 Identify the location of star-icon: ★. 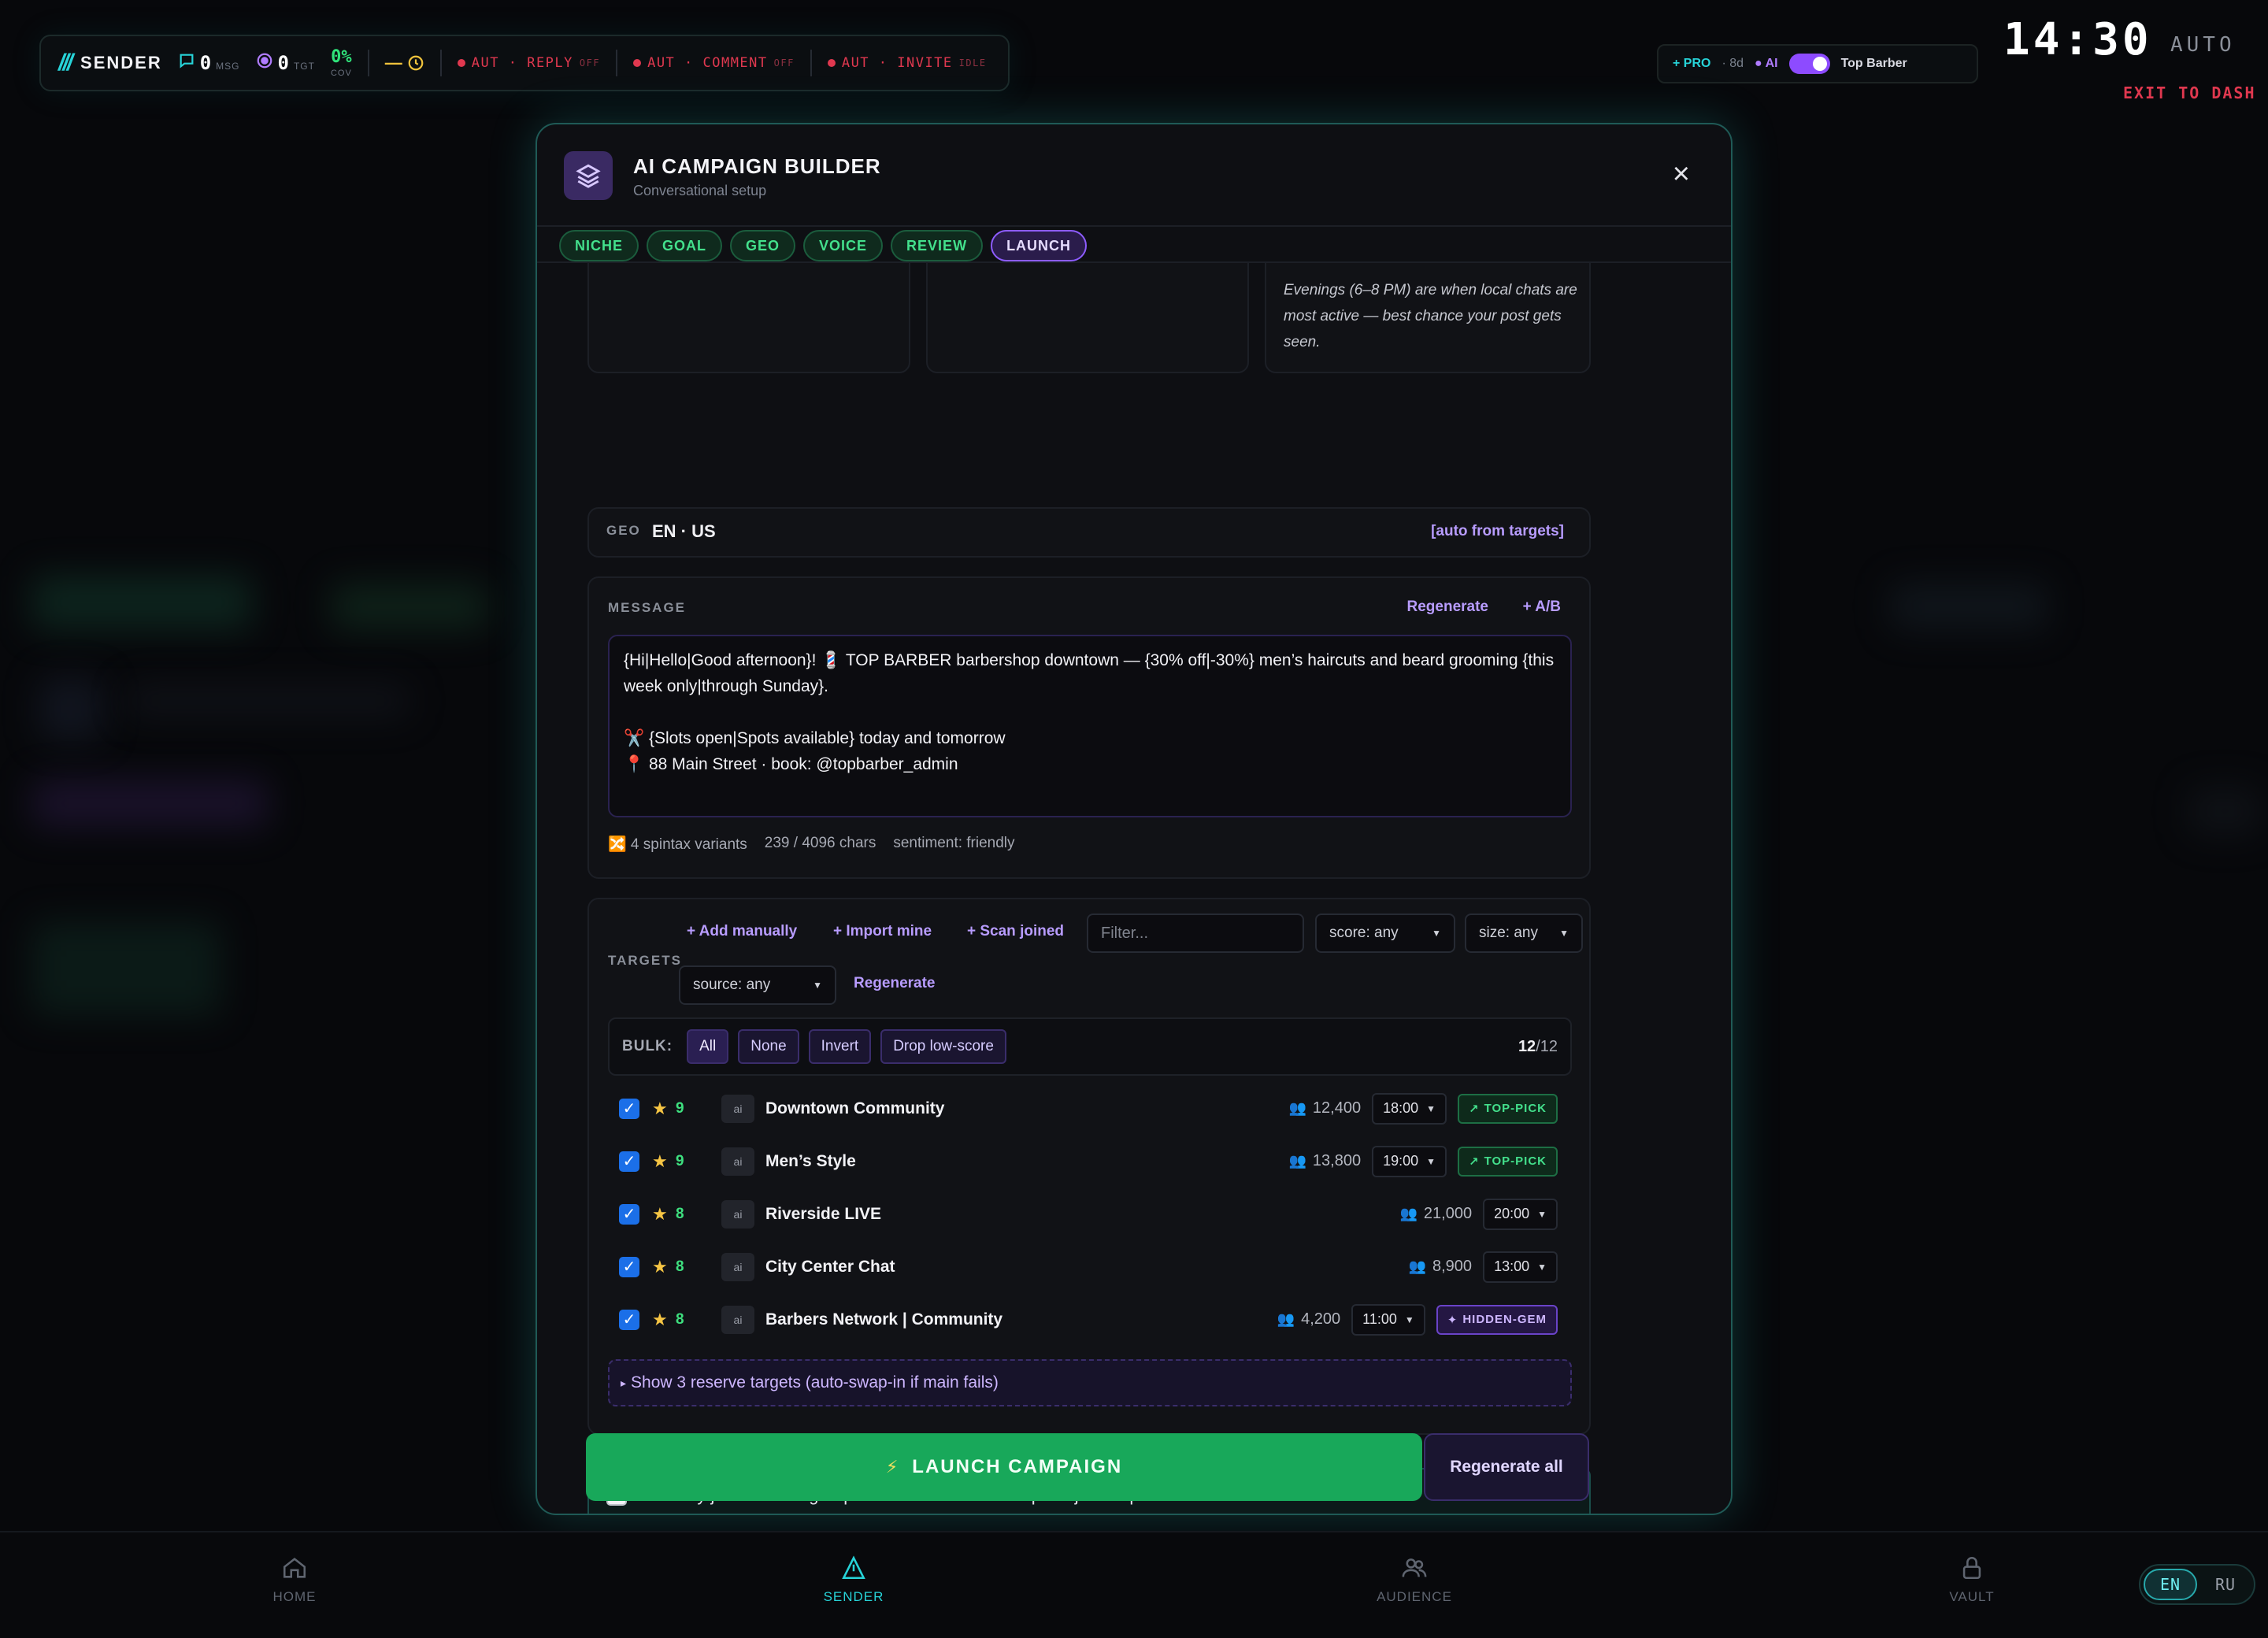
(660, 1319).